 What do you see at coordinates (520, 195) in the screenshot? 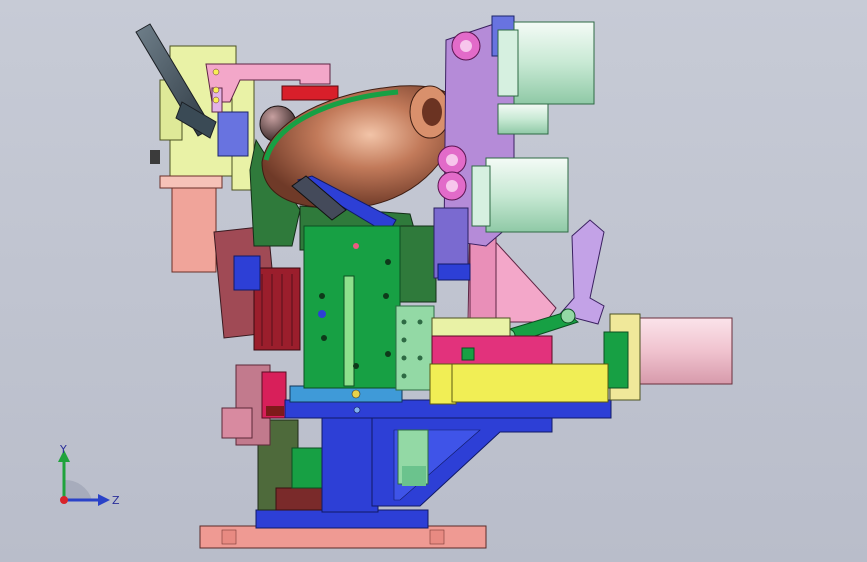
I see `air-cylinder-lower` at bounding box center [520, 195].